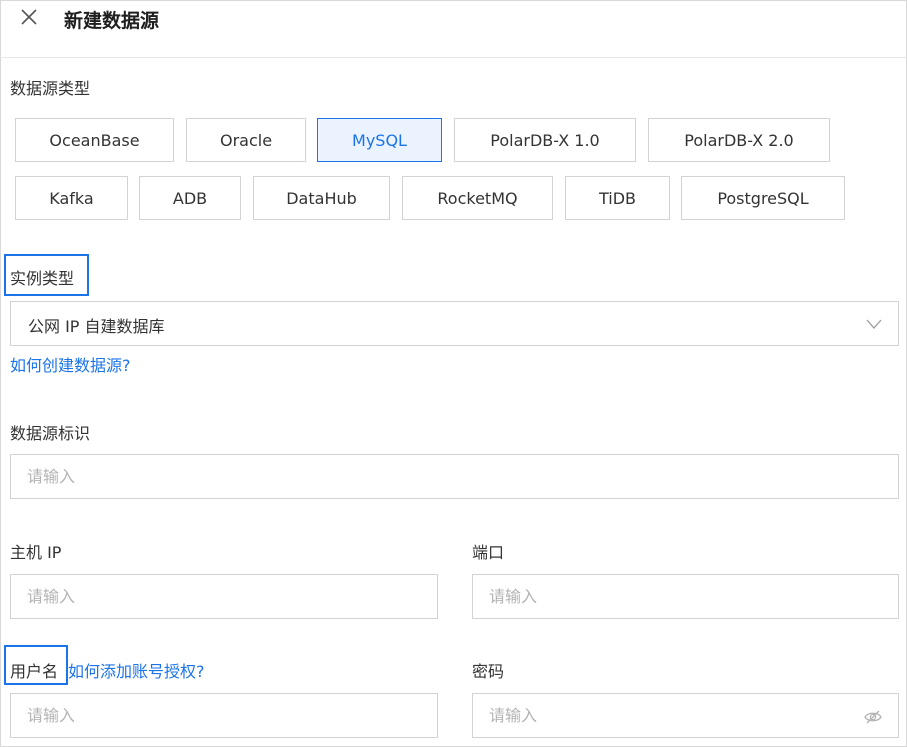 This screenshot has height=747, width=907. What do you see at coordinates (685, 715) in the screenshot?
I see `password-input` at bounding box center [685, 715].